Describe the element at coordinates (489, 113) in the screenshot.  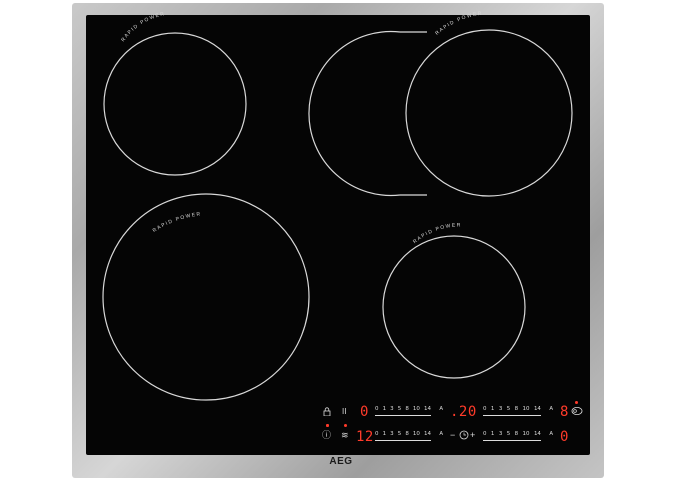
I see `zone-top-right` at that location.